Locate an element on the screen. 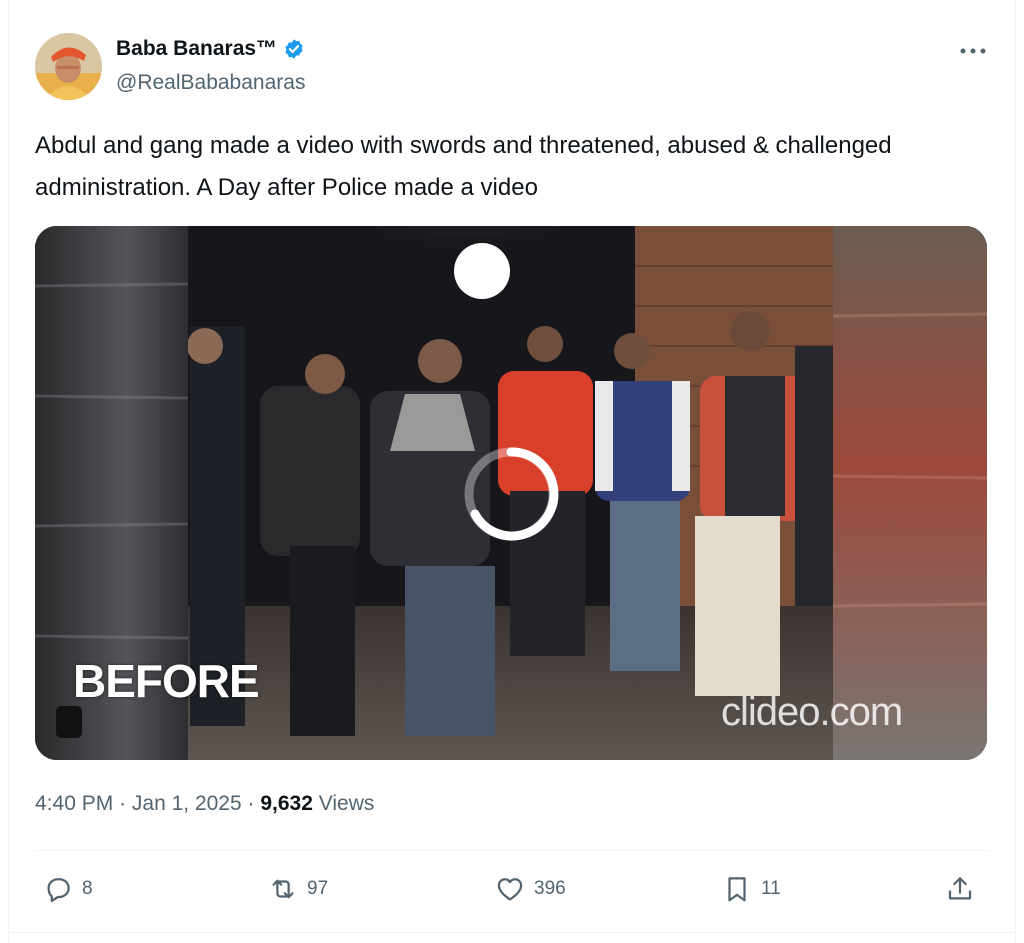 The width and height of the screenshot is (1024, 943). bookmark-button: 11 is located at coordinates (751, 889).